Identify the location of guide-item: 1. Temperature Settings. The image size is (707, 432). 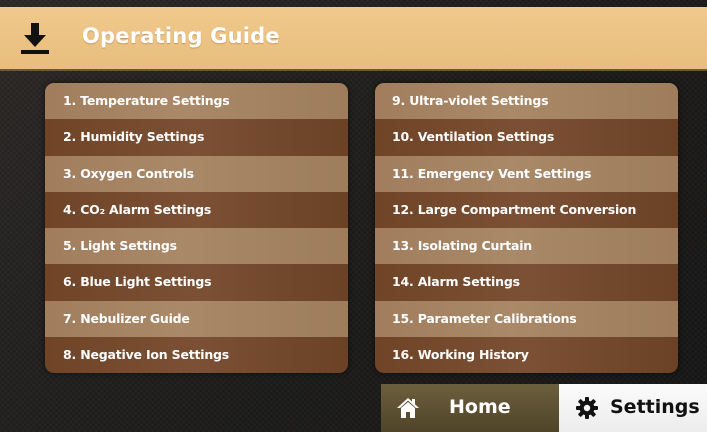
(196, 101).